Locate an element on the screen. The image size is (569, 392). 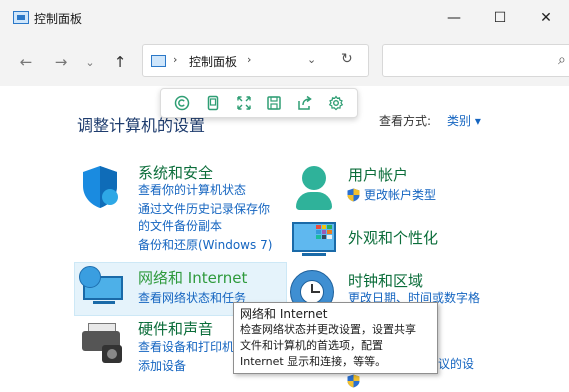
link-file-history: 通过文件历史记录保存你 is located at coordinates (204, 209).